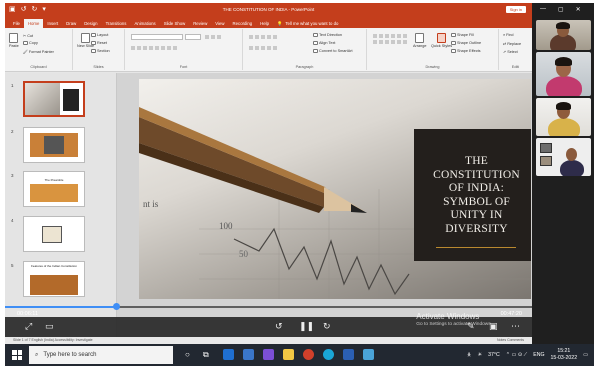 This screenshot has width=598, height=367. What do you see at coordinates (420, 40) in the screenshot?
I see `arrange-button: Arrange` at bounding box center [420, 40].